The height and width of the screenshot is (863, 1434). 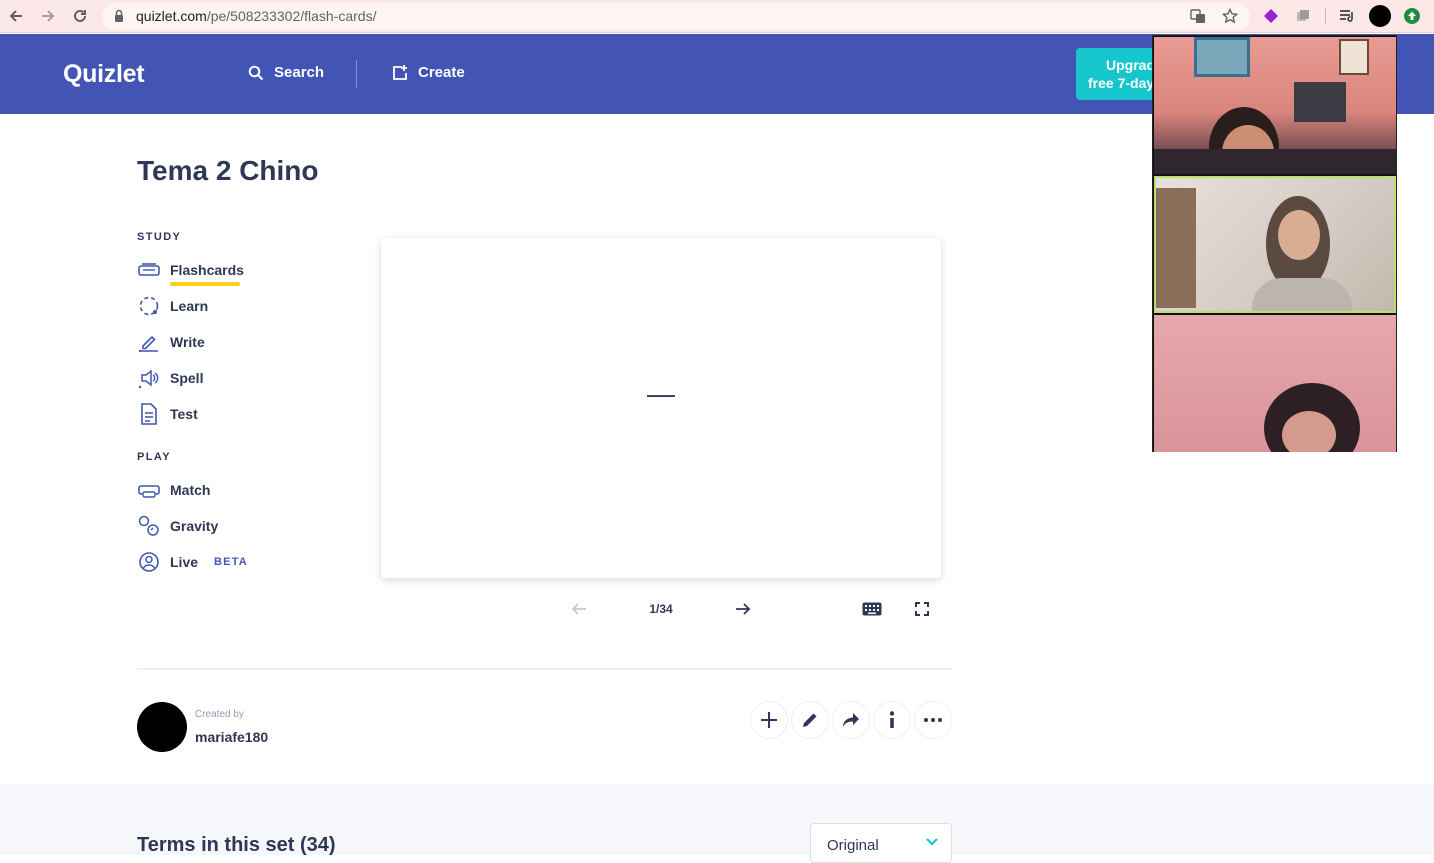 What do you see at coordinates (190, 490) in the screenshot?
I see `mode-label: Match` at bounding box center [190, 490].